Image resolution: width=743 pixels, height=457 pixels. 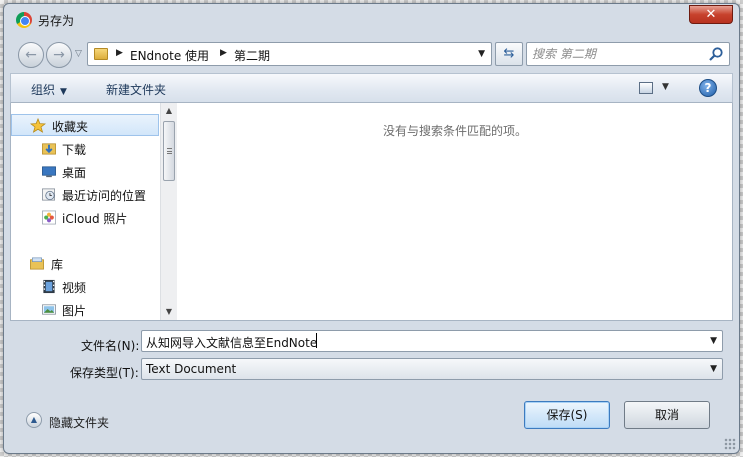 What do you see at coordinates (48, 194) in the screenshot?
I see `recent-places-icon` at bounding box center [48, 194].